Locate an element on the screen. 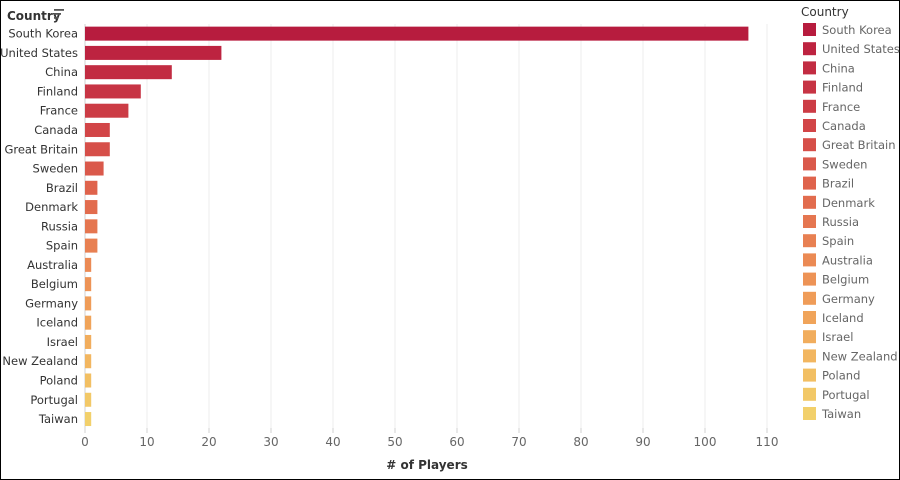  x-tick-label: 10 is located at coordinates (146, 442).